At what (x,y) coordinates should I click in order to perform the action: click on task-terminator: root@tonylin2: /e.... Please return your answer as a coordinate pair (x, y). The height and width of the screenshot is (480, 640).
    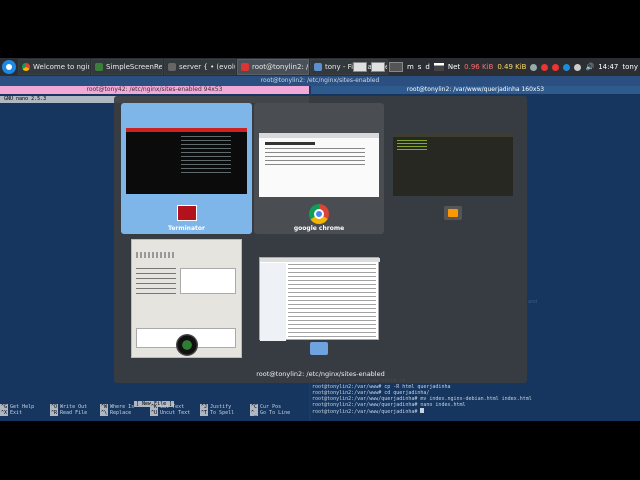
    Looking at the image, I should click on (273, 67).